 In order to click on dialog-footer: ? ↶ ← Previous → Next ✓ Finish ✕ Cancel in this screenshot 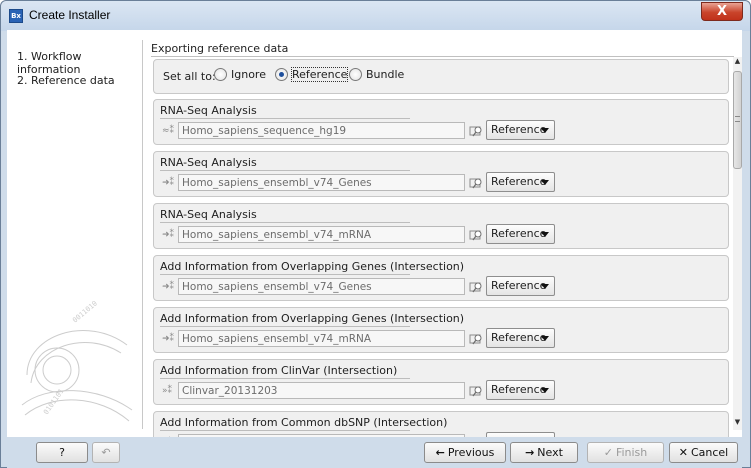, I will do `click(374, 452)`.